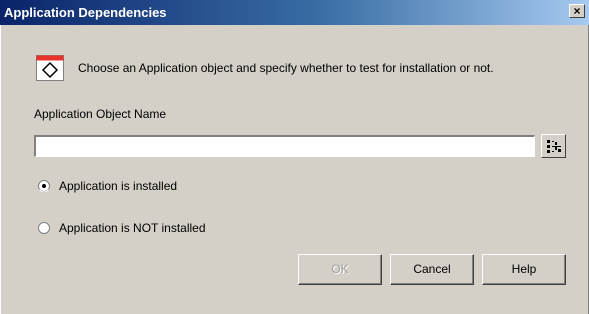 The width and height of the screenshot is (589, 314). I want to click on browse-tree-icon, so click(554, 146).